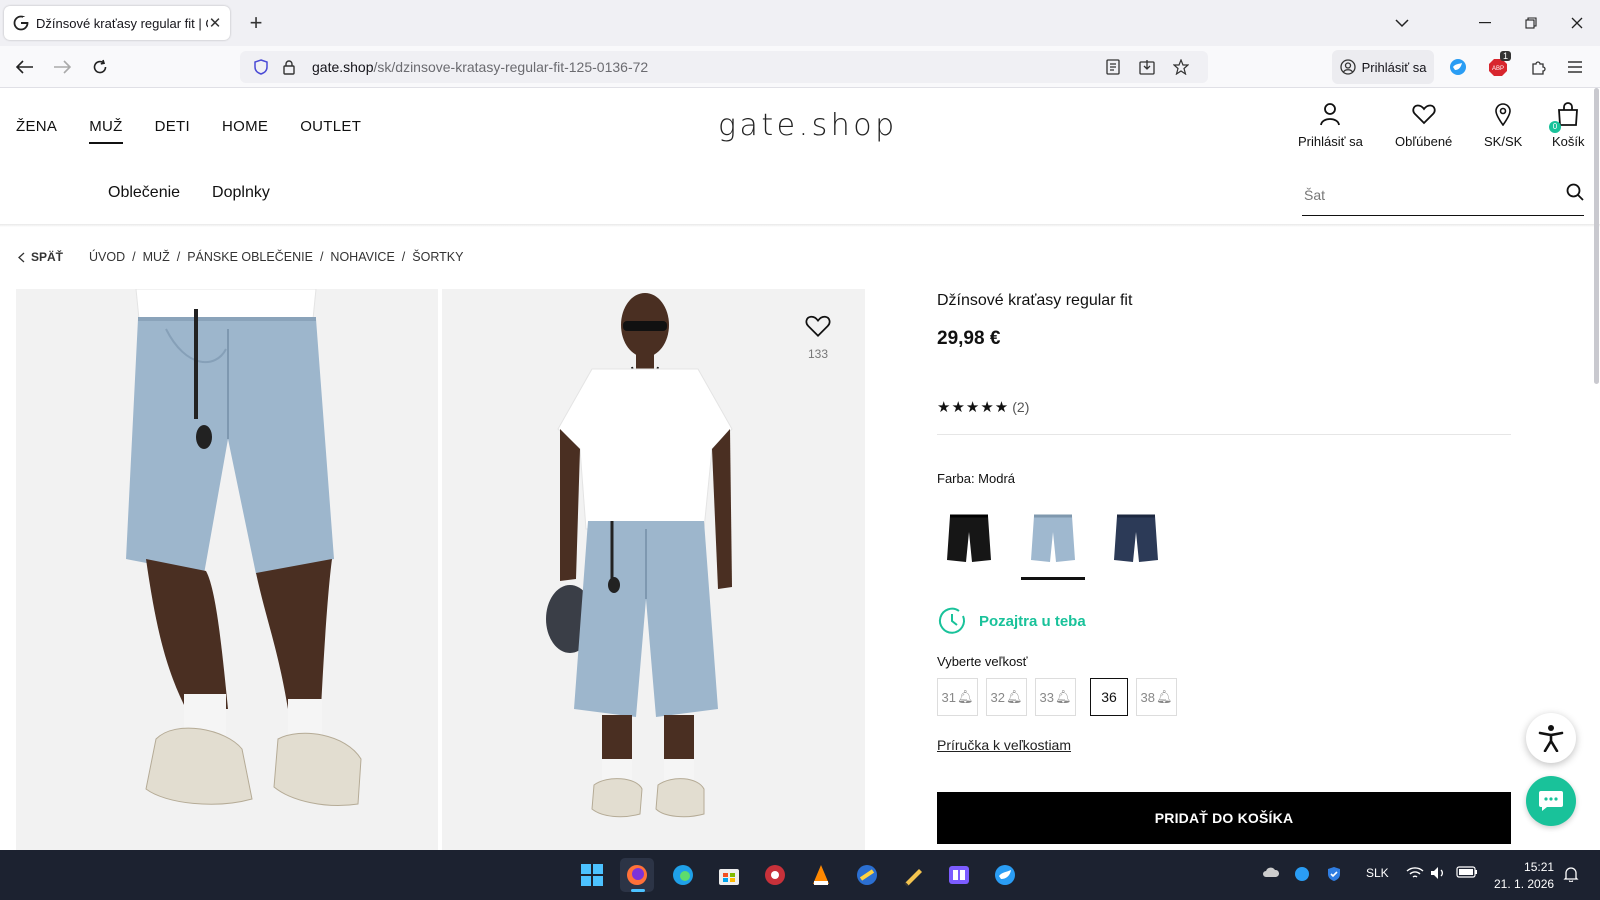  Describe the element at coordinates (1423, 124) in the screenshot. I see `favorites-header-button: Obľúbené` at that location.